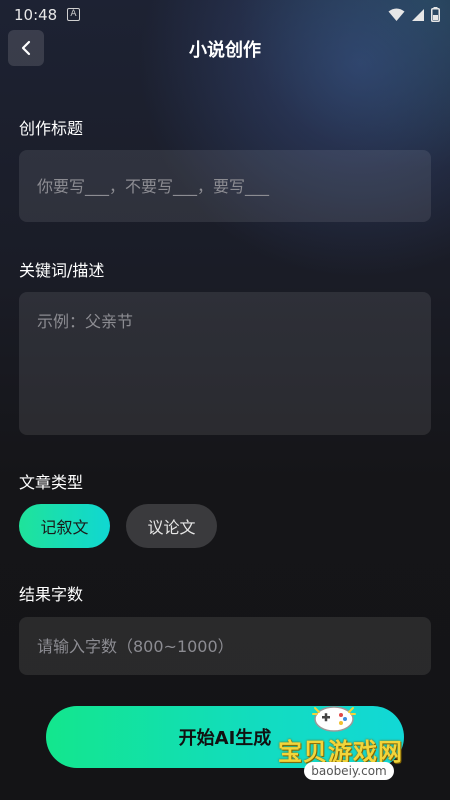  What do you see at coordinates (36, 15) in the screenshot?
I see `status-time: 10:48` at bounding box center [36, 15].